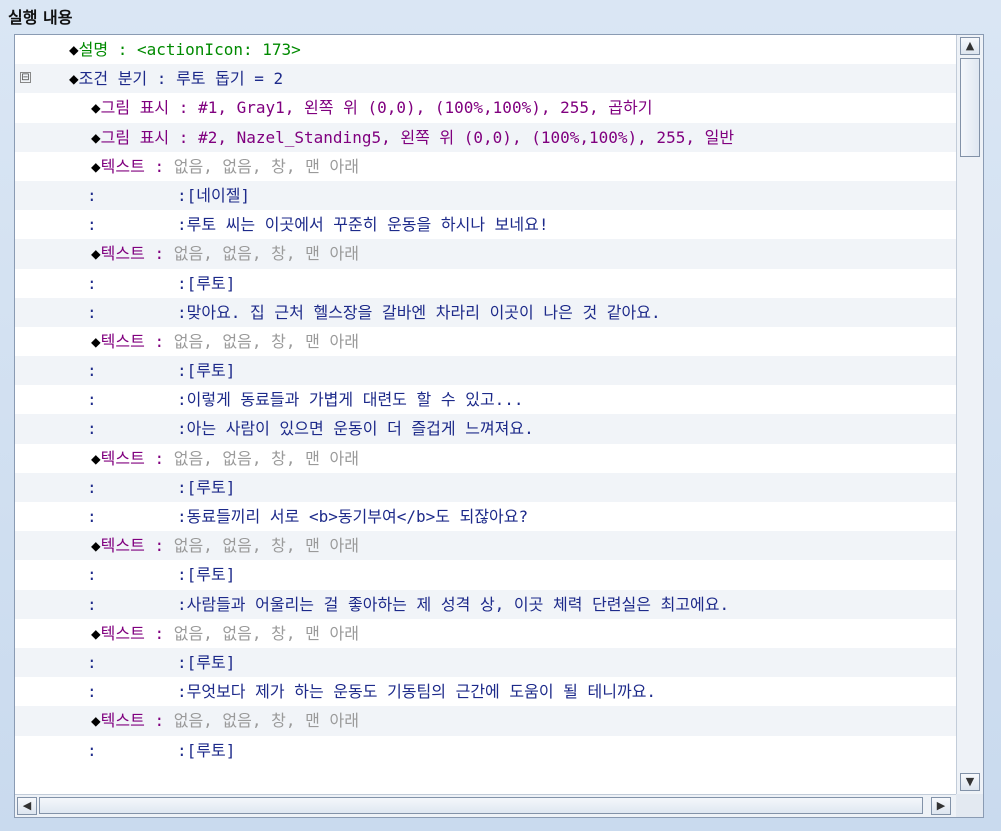 This screenshot has height=831, width=1001. I want to click on panel-title: 실행 내용, so click(40, 17).